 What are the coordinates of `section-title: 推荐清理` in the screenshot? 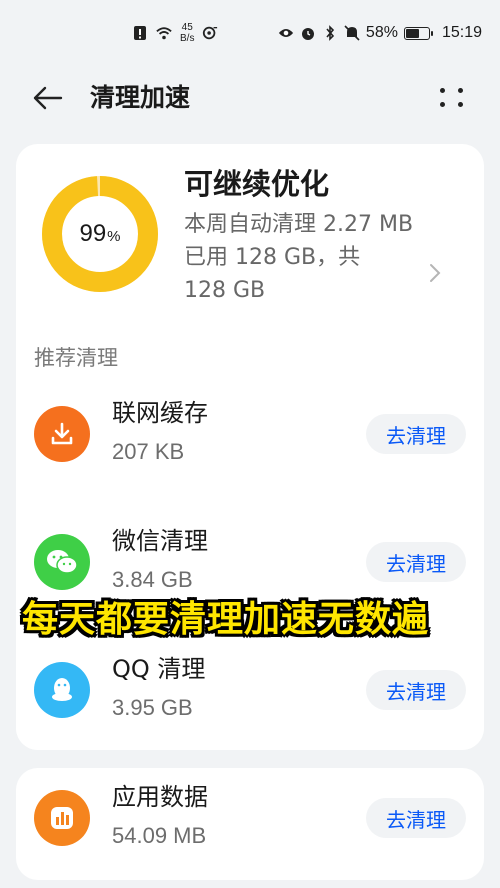 It's located at (76, 358).